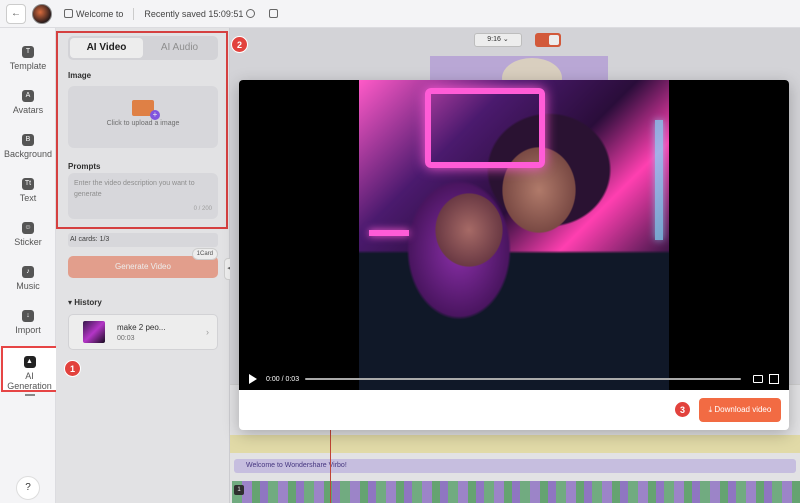 Image resolution: width=800 pixels, height=503 pixels. I want to click on project-name: Welcome to, so click(93, 14).